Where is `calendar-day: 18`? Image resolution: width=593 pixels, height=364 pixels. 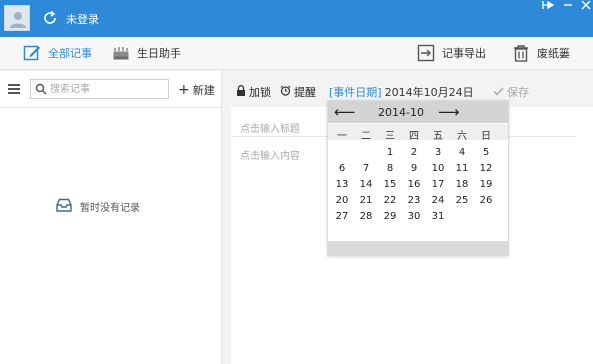
calendar-day: 18 is located at coordinates (462, 185).